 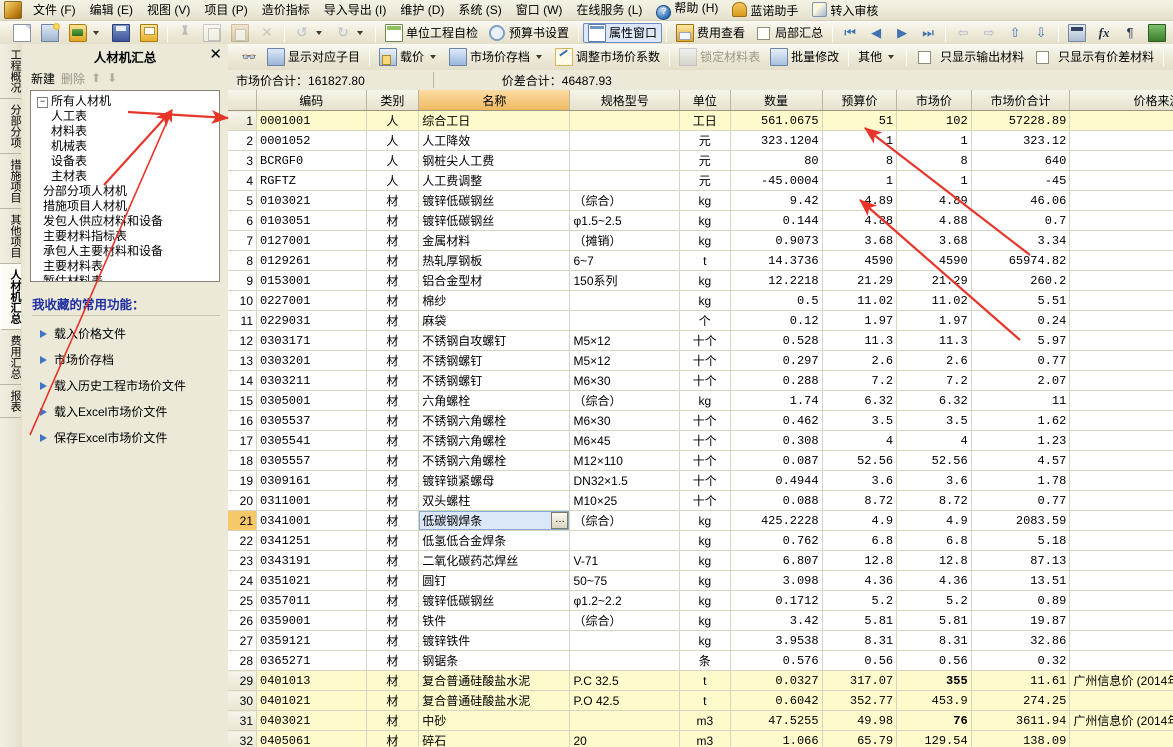 What do you see at coordinates (705, 720) in the screenshot?
I see `cell-unit: m3` at bounding box center [705, 720].